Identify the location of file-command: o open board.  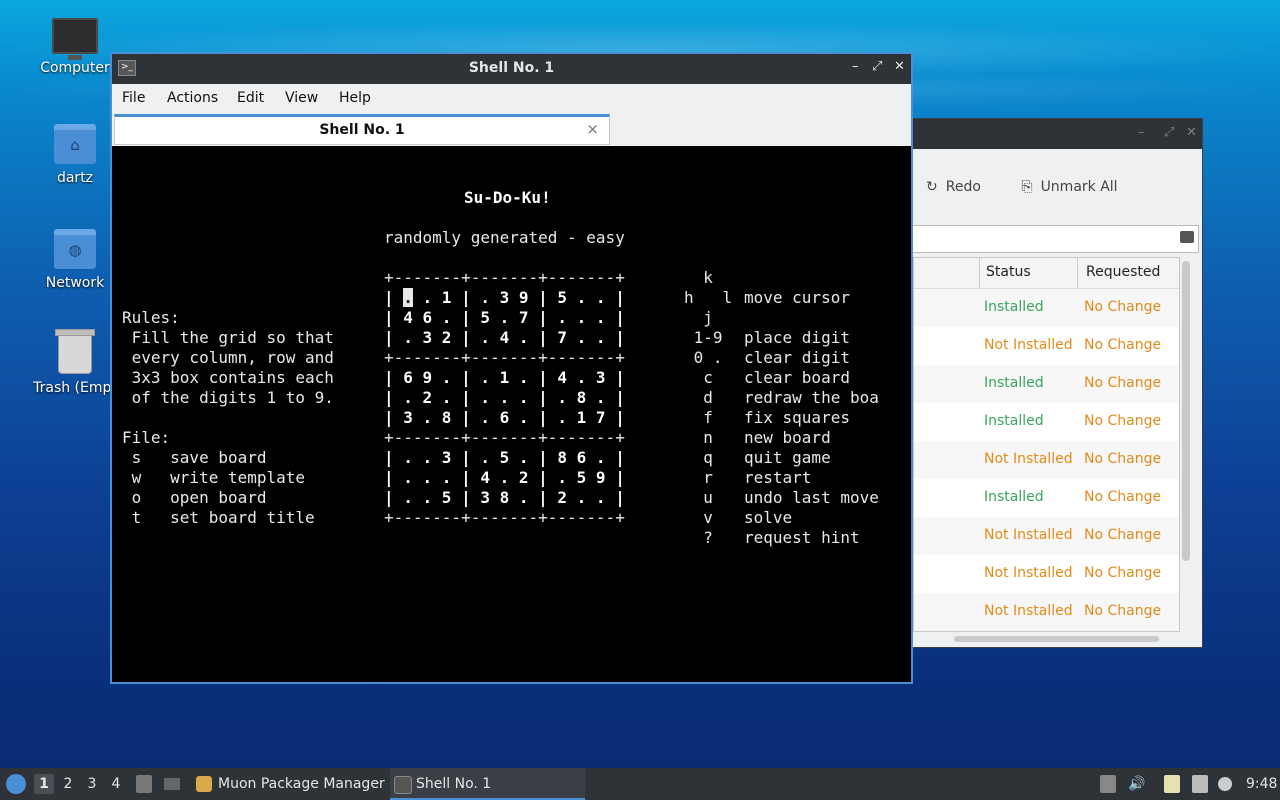
(194, 497).